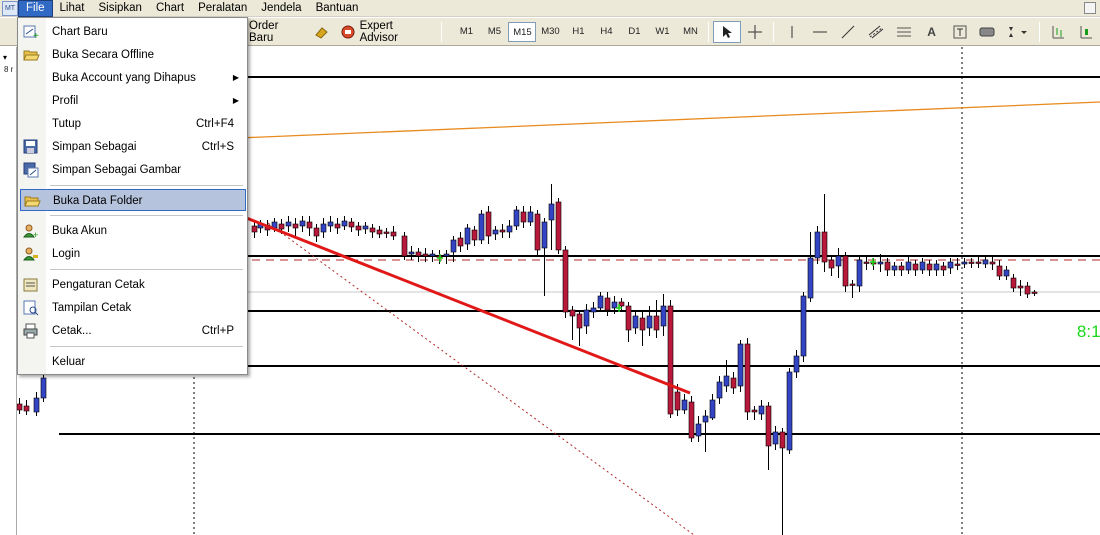 The width and height of the screenshot is (1100, 535). What do you see at coordinates (132, 308) in the screenshot?
I see `menu-item-tampilan-cetak: Tampilan Cetak` at bounding box center [132, 308].